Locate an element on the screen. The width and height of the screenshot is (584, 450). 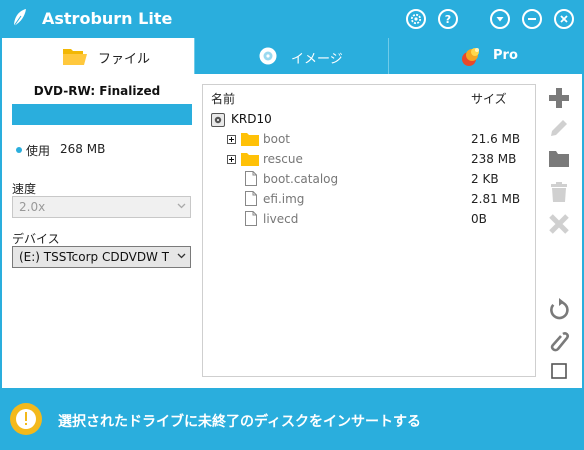
column-header-name: 名前 is located at coordinates (223, 98).